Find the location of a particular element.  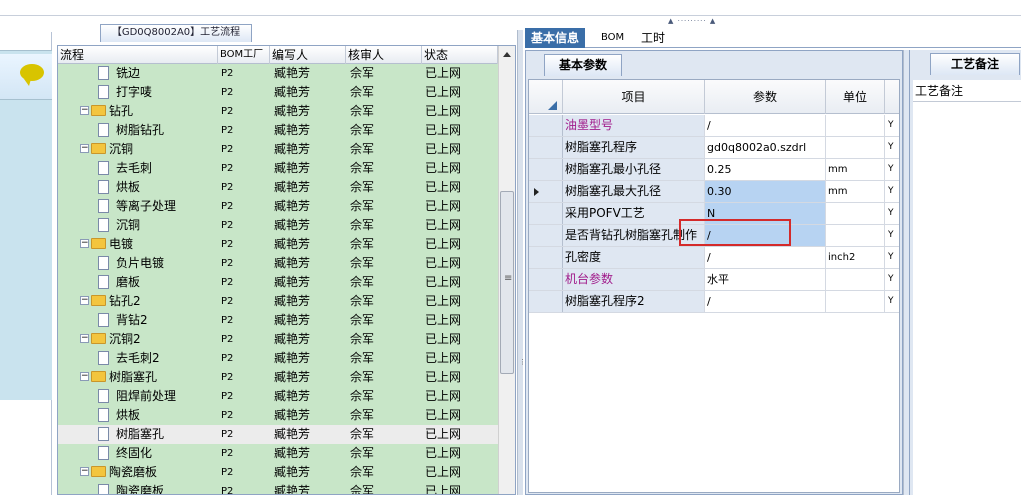

tree-row: − 陶瓷磨板 P2 臧艳芳 佘军 已上网 is located at coordinates (278, 472).